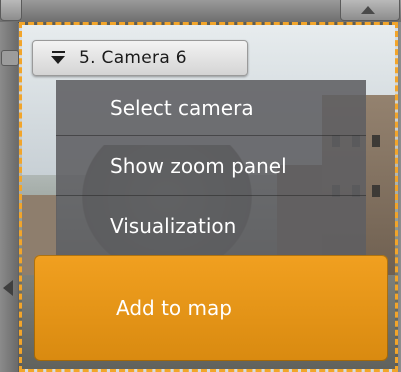 This screenshot has height=372, width=401. What do you see at coordinates (9, 197) in the screenshot?
I see `left-rail` at bounding box center [9, 197].